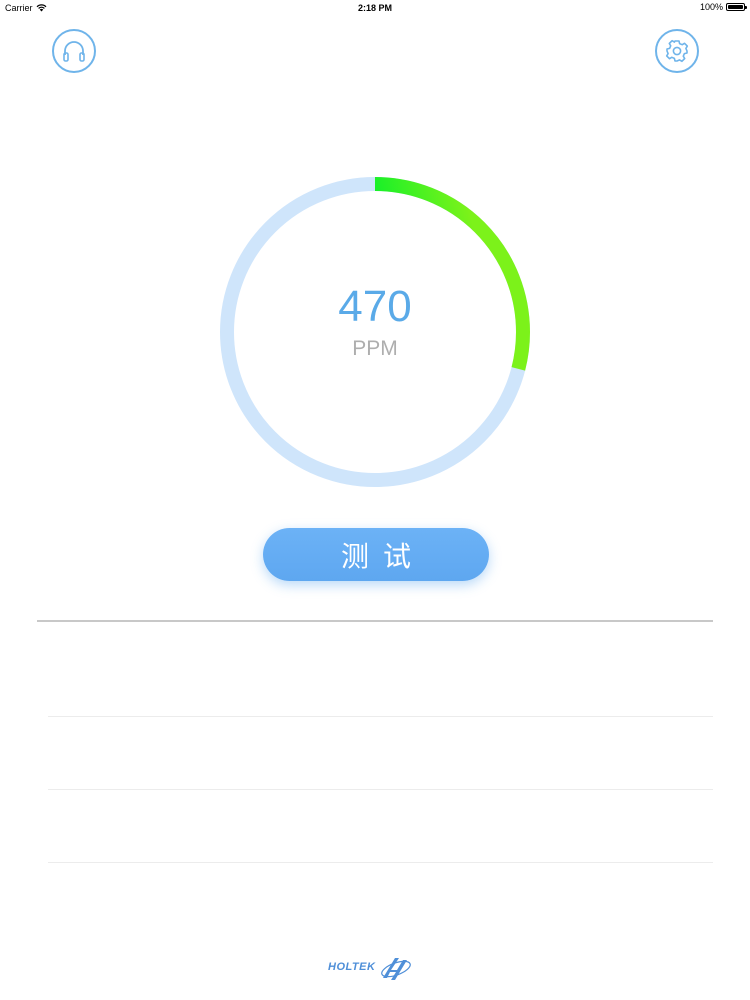 The height and width of the screenshot is (1000, 750). Describe the element at coordinates (352, 967) in the screenshot. I see `logo-text: HOLTEK` at that location.